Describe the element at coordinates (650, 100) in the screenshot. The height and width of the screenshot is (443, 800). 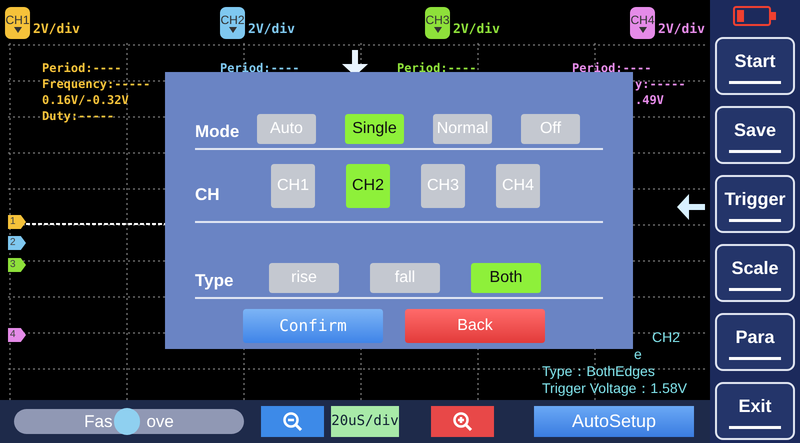
I see `measurement-text: .49V` at that location.